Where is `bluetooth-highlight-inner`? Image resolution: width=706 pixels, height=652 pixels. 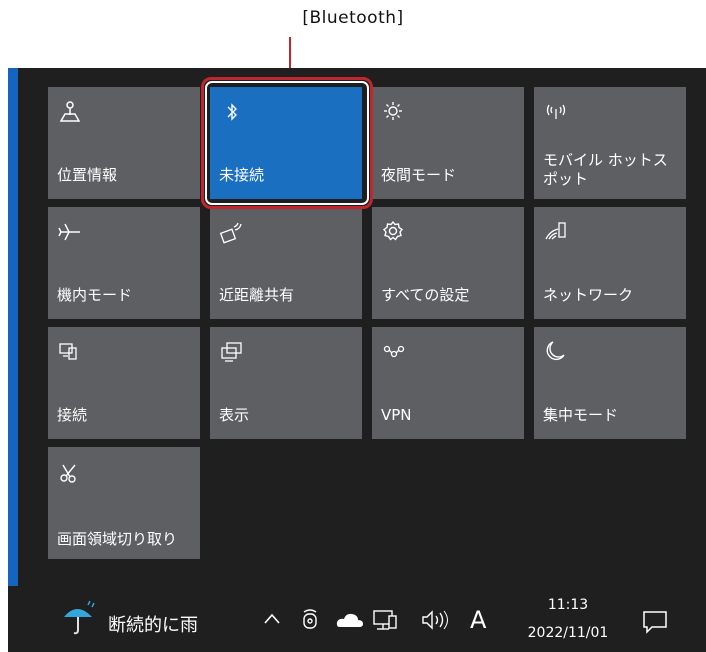
bluetooth-highlight-inner is located at coordinates (287, 143).